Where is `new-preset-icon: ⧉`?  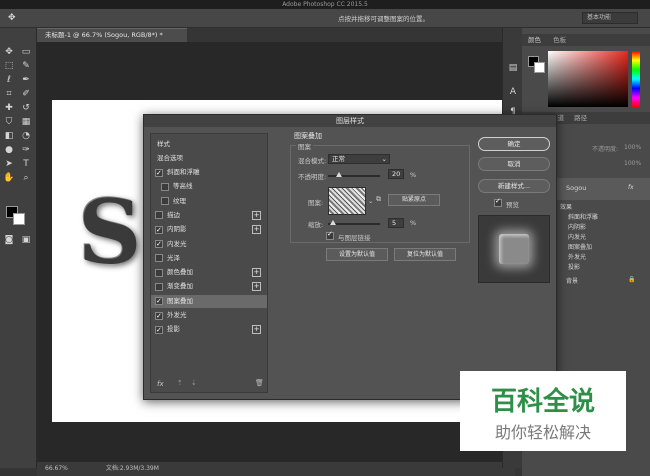 new-preset-icon: ⧉ is located at coordinates (378, 199).